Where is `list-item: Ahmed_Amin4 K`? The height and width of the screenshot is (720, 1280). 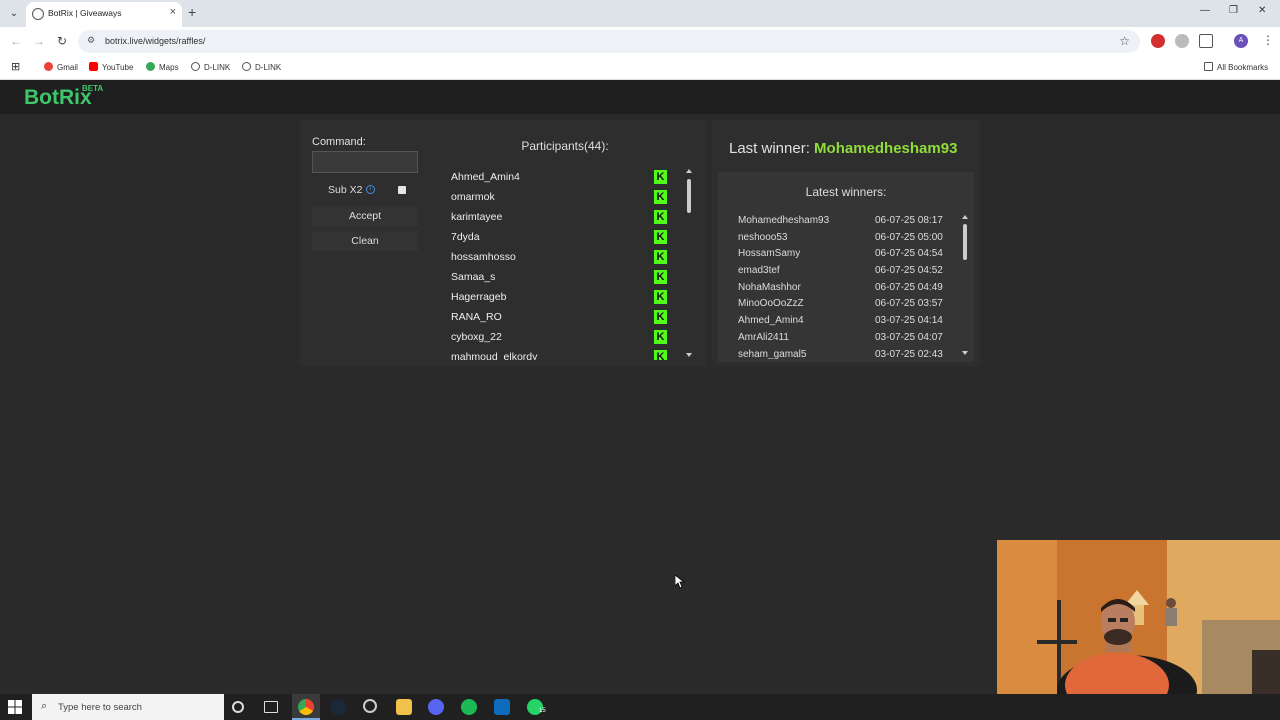
list-item: Ahmed_Amin4 K is located at coordinates (558, 177).